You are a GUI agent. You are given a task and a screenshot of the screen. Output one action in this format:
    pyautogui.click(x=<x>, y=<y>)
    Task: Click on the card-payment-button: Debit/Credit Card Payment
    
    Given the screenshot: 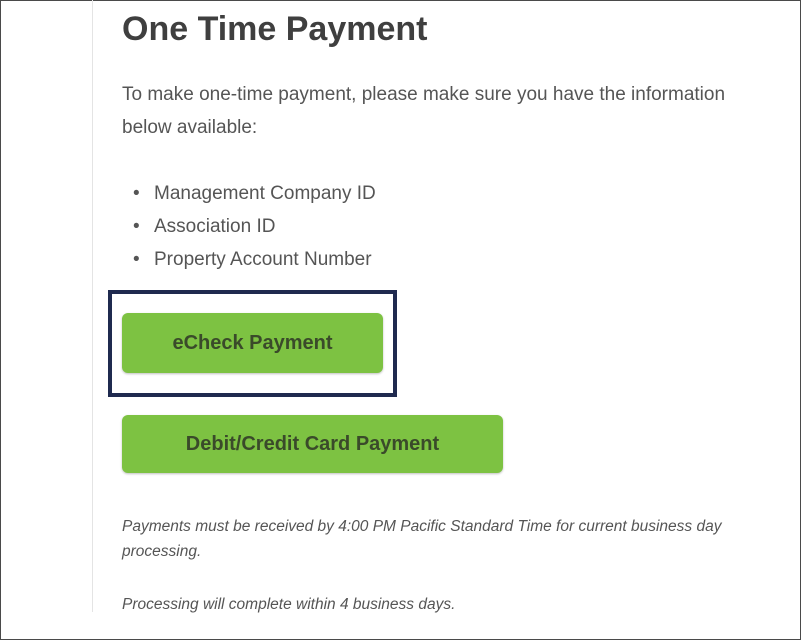 What is the action you would take?
    pyautogui.click(x=312, y=444)
    